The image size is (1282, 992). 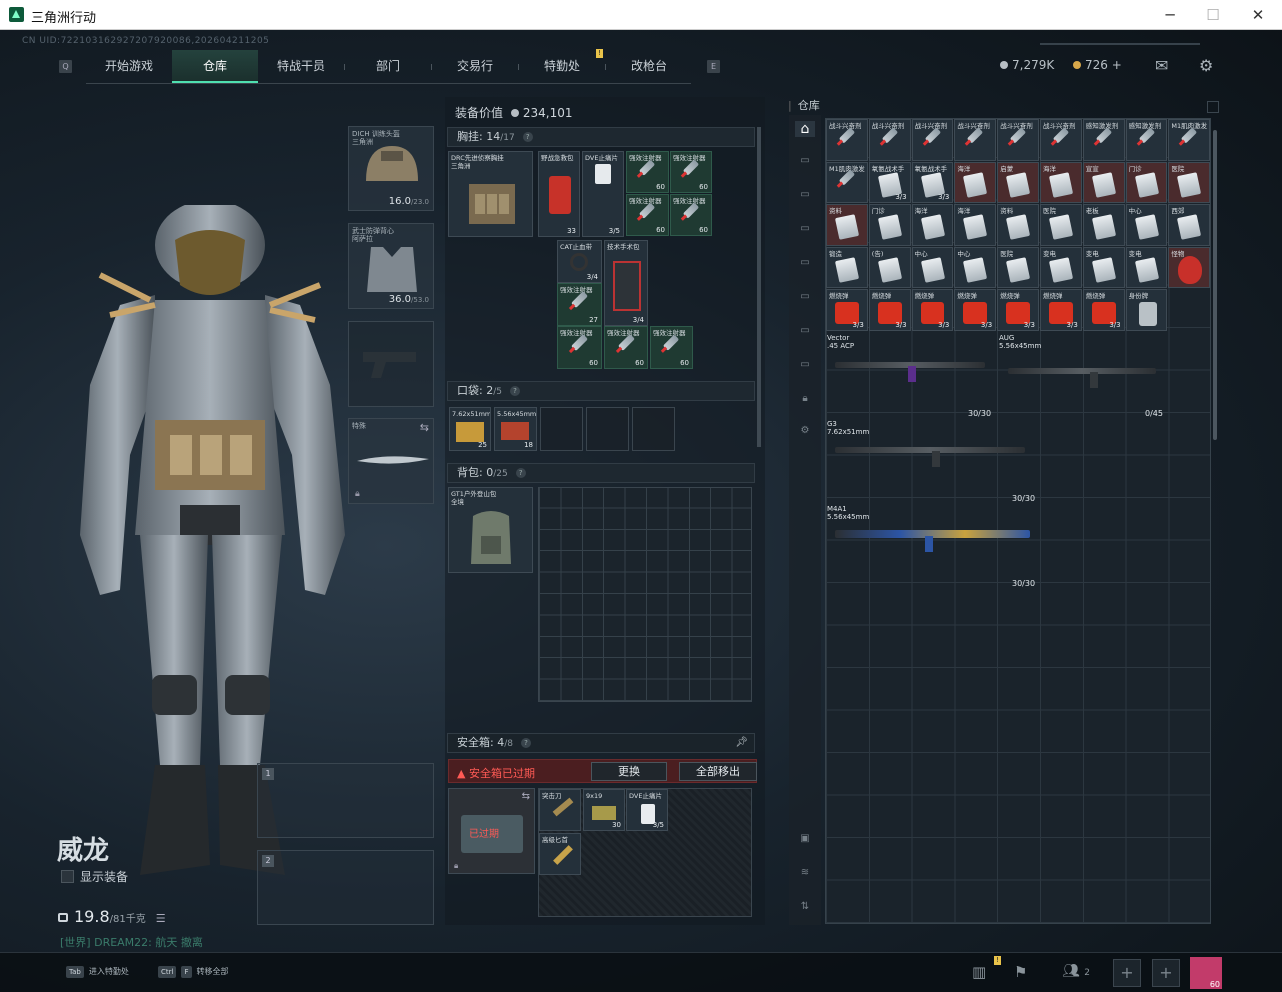 What do you see at coordinates (67, 876) in the screenshot?
I see `checkbox-box` at bounding box center [67, 876].